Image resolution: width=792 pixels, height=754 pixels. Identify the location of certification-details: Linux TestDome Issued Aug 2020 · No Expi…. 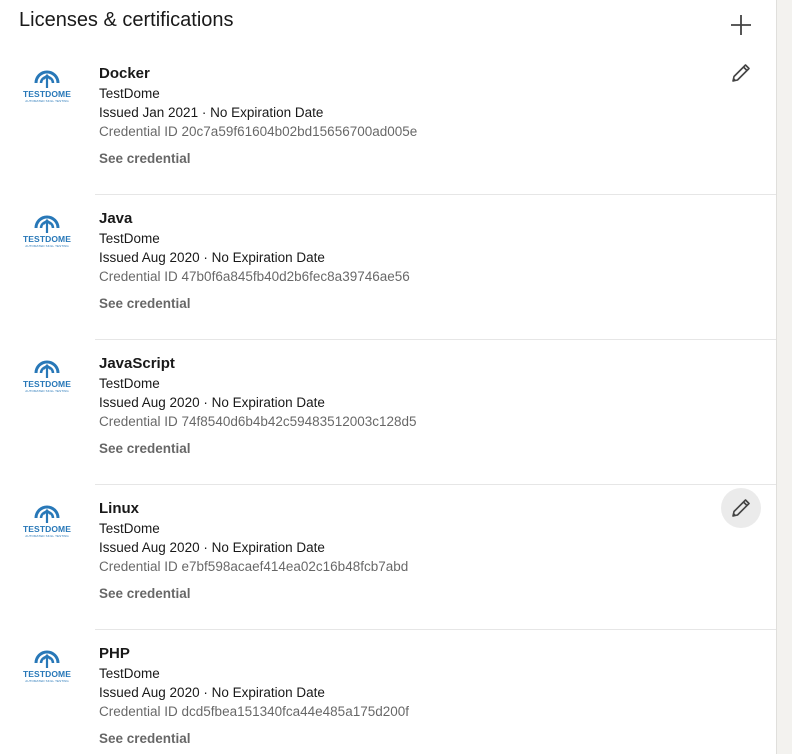
(253, 551).